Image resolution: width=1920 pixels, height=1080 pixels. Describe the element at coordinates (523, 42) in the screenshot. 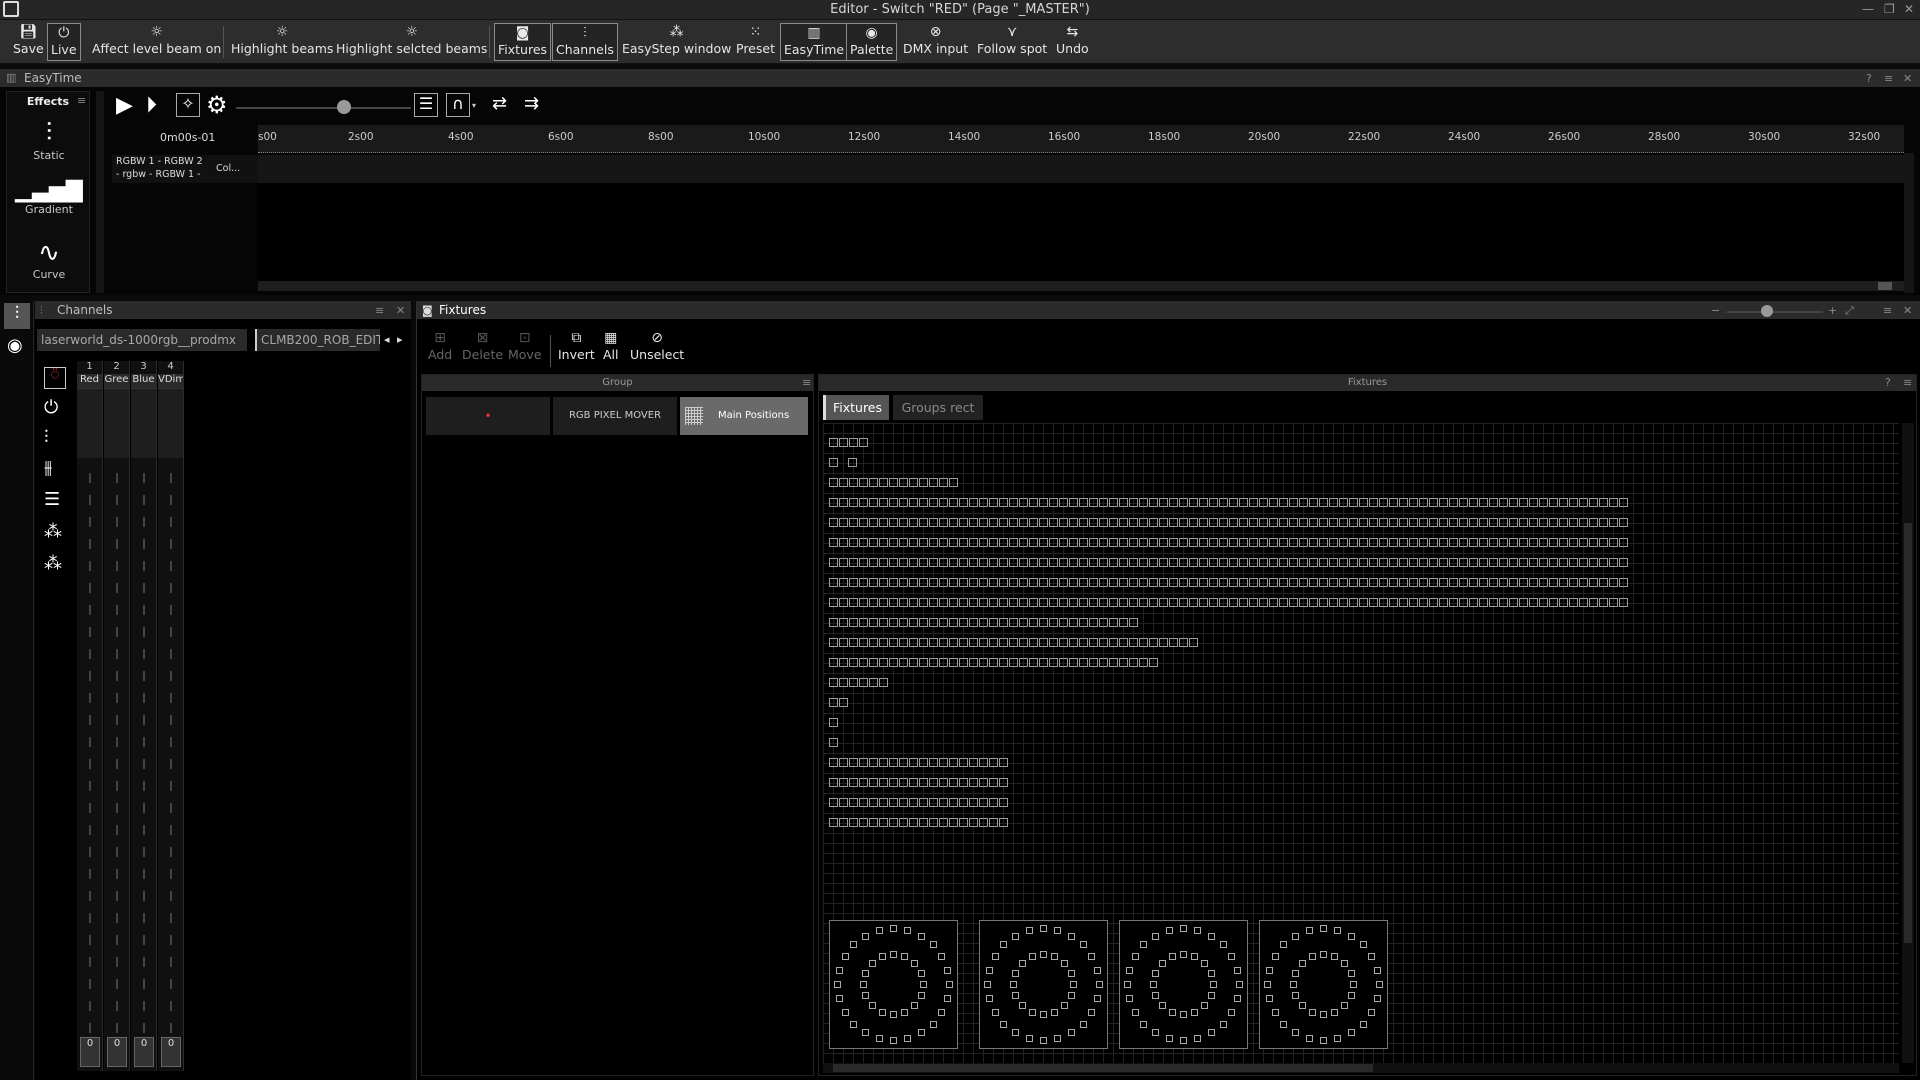

I see `fixtures-button: ◙ Fixtures` at that location.